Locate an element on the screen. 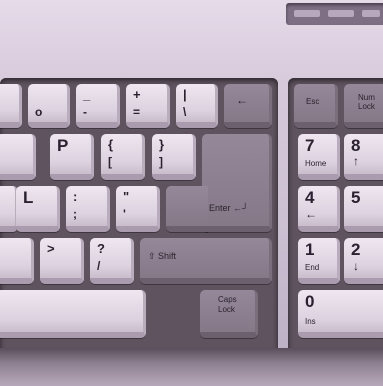 The image size is (383, 386). key-slash-lower-legend: / is located at coordinates (99, 266).